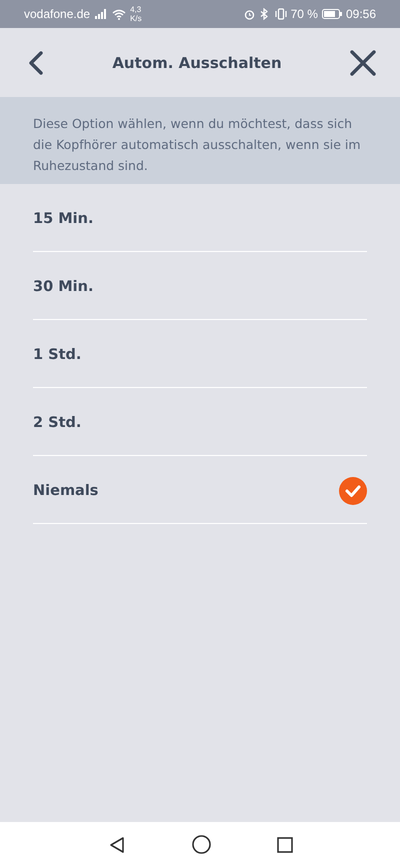 The width and height of the screenshot is (400, 867). What do you see at coordinates (284, 844) in the screenshot?
I see `recents-square-icon` at bounding box center [284, 844].